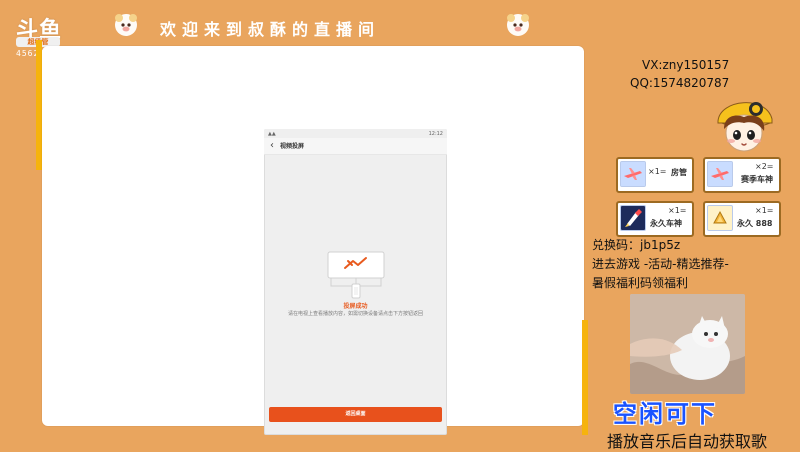 The width and height of the screenshot is (800, 452). What do you see at coordinates (435, 134) in the screenshot?
I see `status-time: 12:12` at bounding box center [435, 134].